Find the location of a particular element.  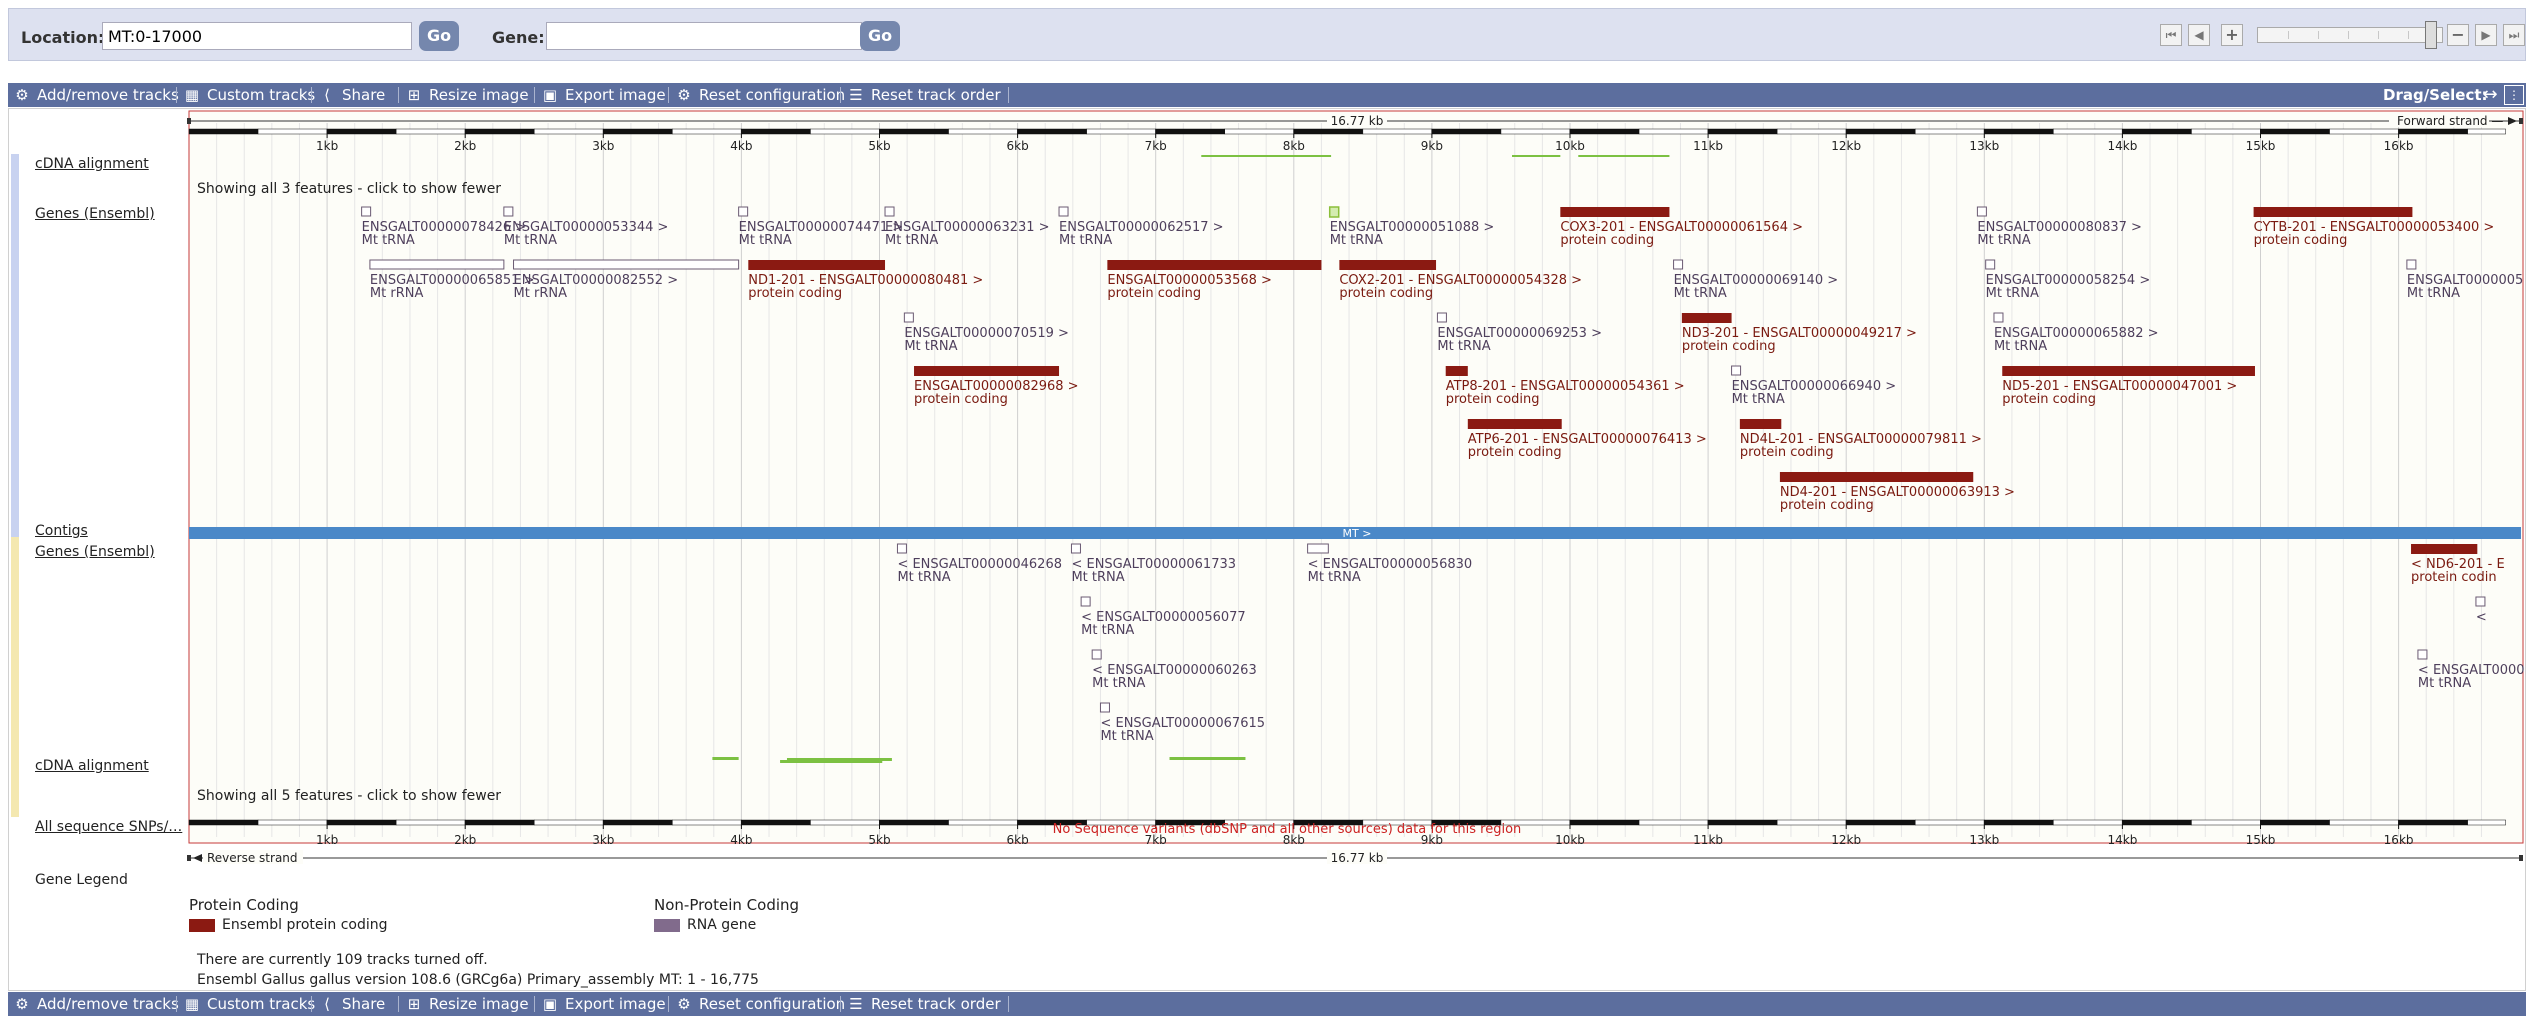

legend-rna-header: Non-Protein Coding is located at coordinates (727, 905).